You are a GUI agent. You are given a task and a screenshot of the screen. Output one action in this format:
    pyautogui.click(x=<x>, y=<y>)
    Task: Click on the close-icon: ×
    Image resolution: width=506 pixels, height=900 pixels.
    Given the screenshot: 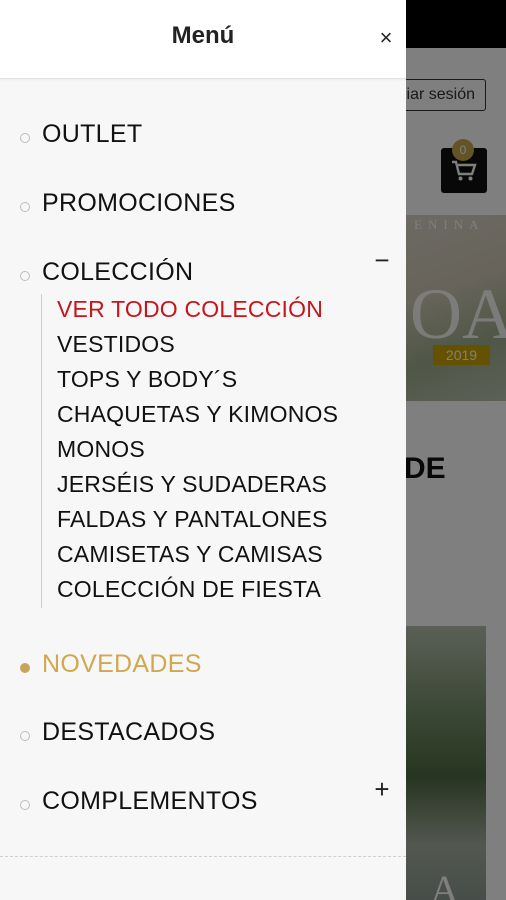 What is the action you would take?
    pyautogui.click(x=386, y=38)
    